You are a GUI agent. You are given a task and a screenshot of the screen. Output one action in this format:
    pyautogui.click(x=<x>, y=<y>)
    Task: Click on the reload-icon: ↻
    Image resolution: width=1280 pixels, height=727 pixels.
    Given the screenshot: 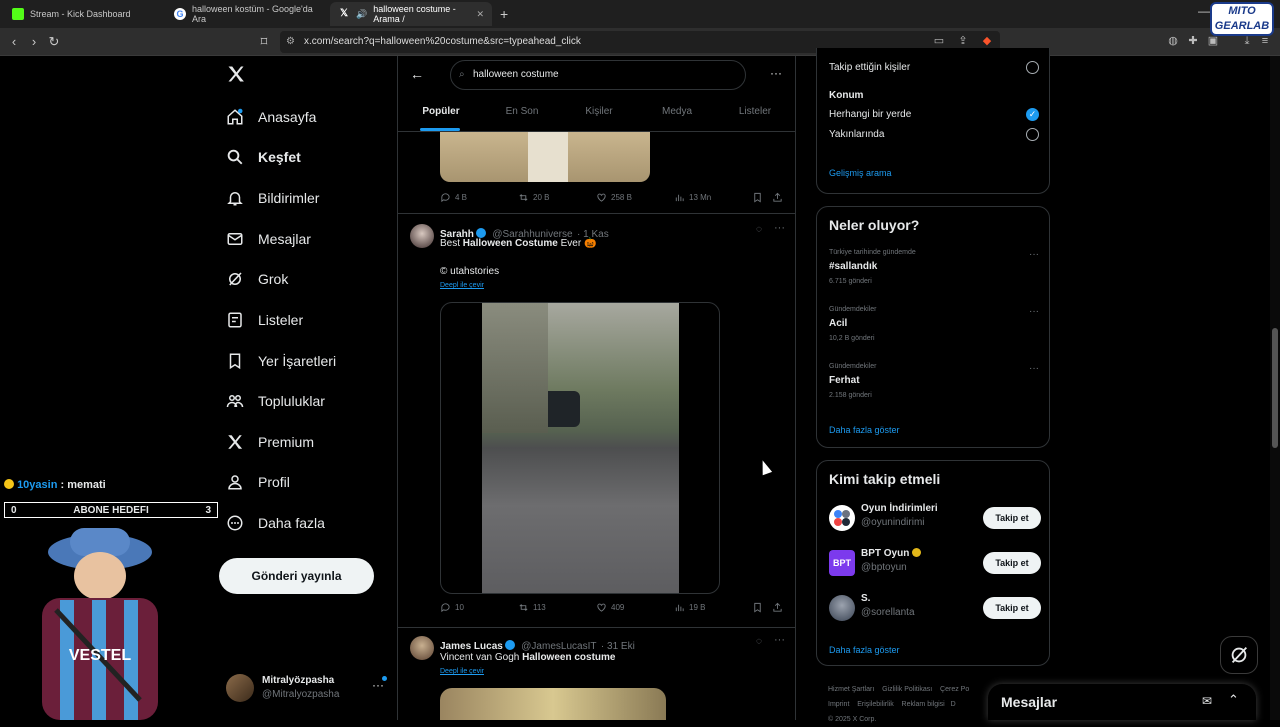 What is the action you would take?
    pyautogui.click(x=54, y=42)
    